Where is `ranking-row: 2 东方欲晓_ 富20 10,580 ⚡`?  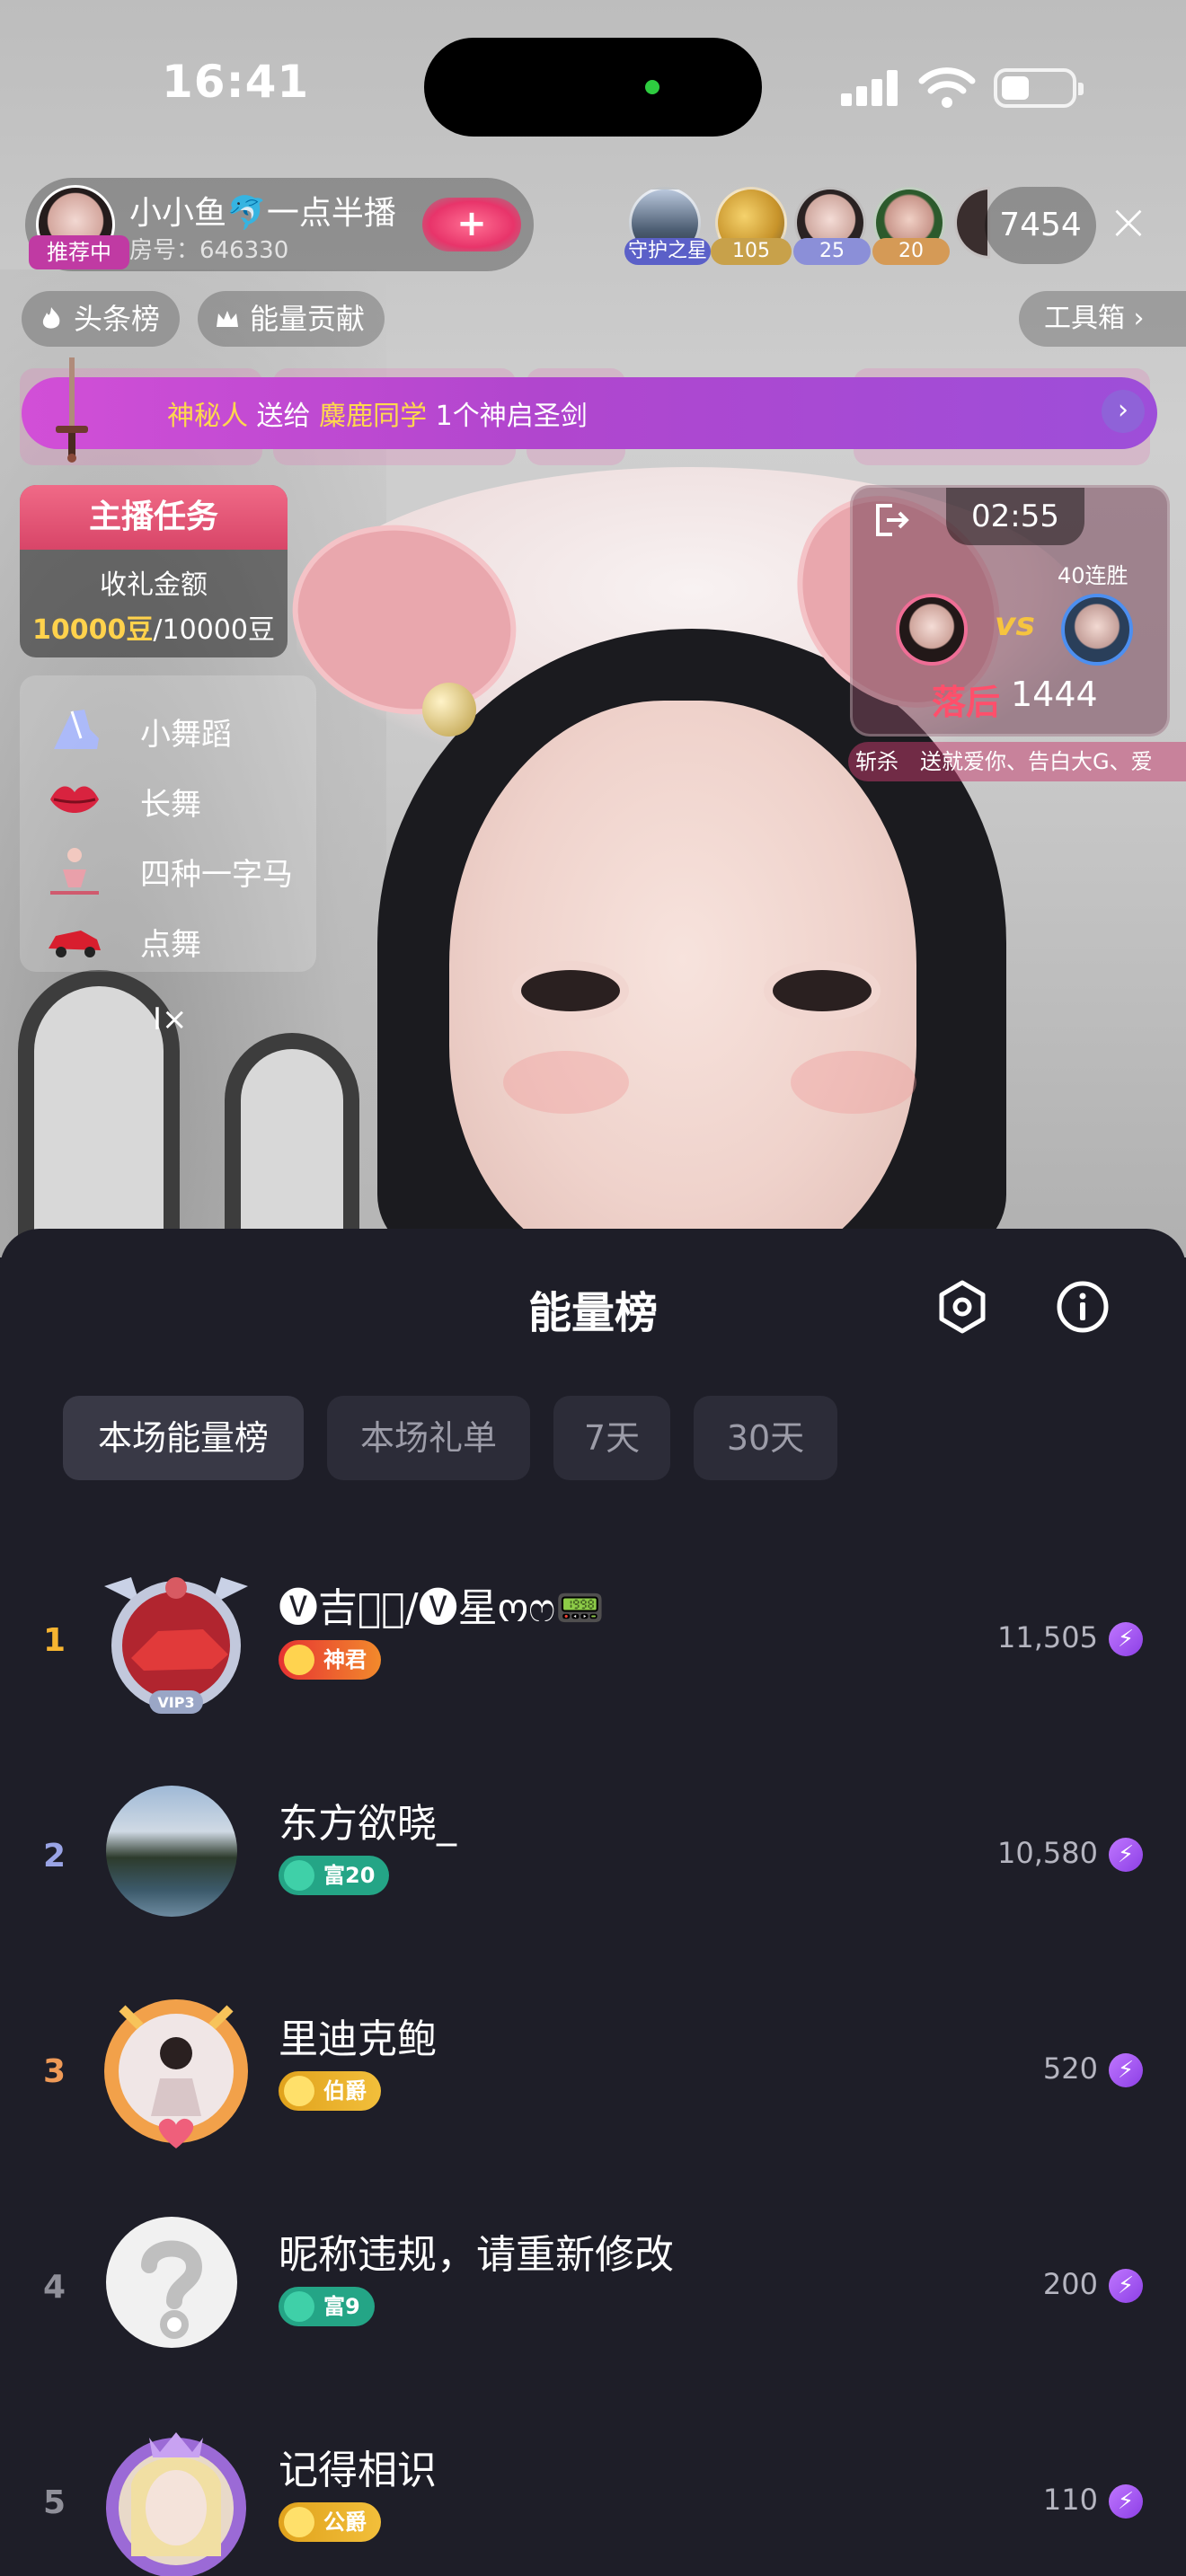 ranking-row: 2 东方欲晓_ 富20 10,580 ⚡ is located at coordinates (593, 1855).